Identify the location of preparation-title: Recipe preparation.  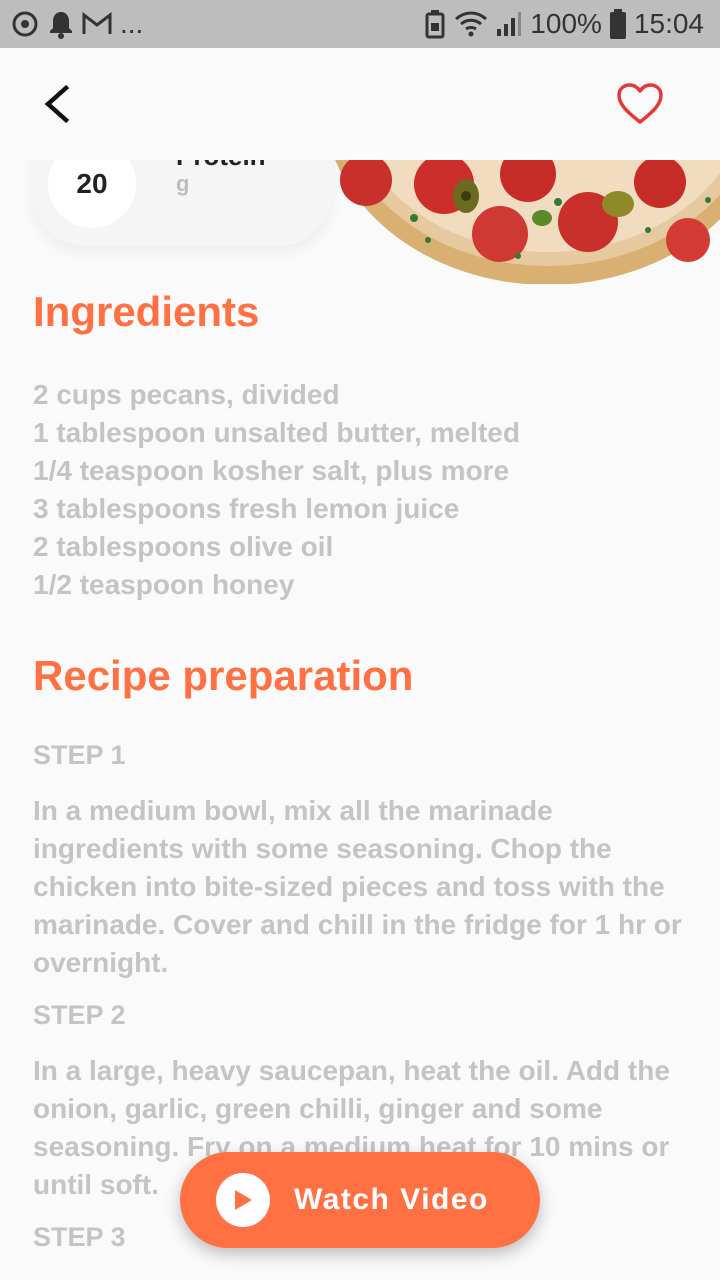
(223, 675).